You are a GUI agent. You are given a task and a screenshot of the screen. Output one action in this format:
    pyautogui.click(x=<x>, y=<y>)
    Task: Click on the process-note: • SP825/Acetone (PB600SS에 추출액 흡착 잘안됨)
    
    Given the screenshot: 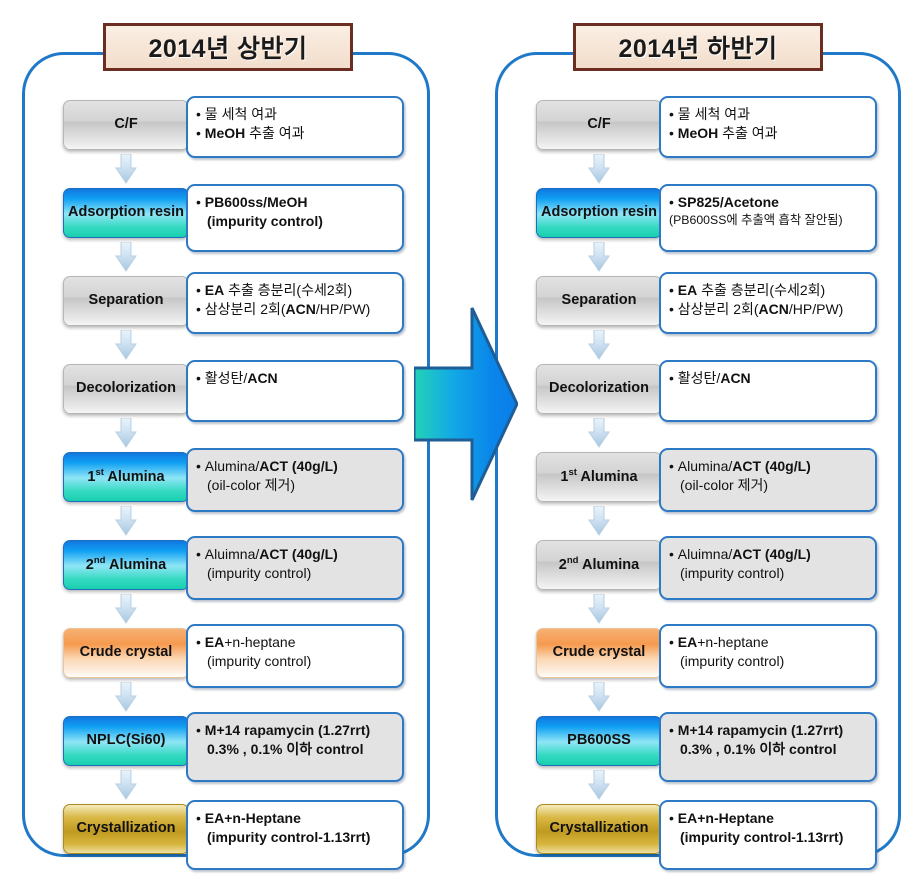 What is the action you would take?
    pyautogui.click(x=768, y=218)
    